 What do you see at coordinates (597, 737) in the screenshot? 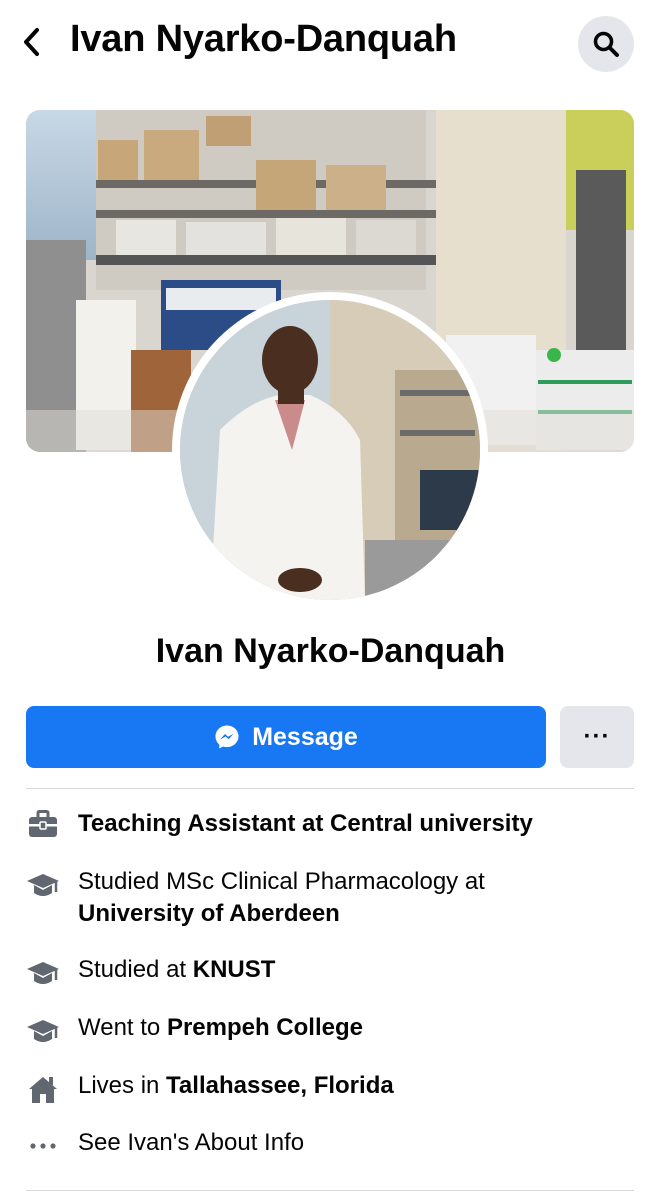
I see `more-options-button: ···` at bounding box center [597, 737].